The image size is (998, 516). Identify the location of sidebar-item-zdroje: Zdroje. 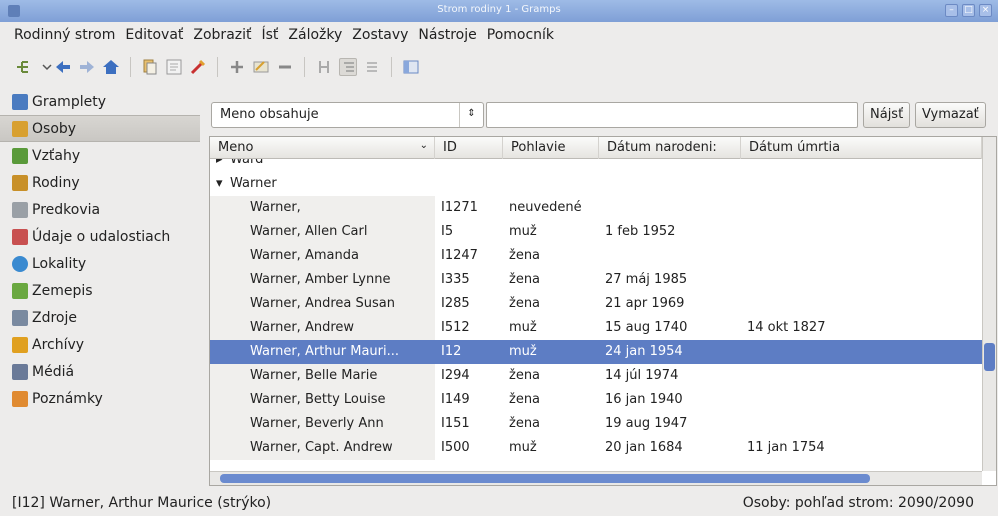
(100, 317).